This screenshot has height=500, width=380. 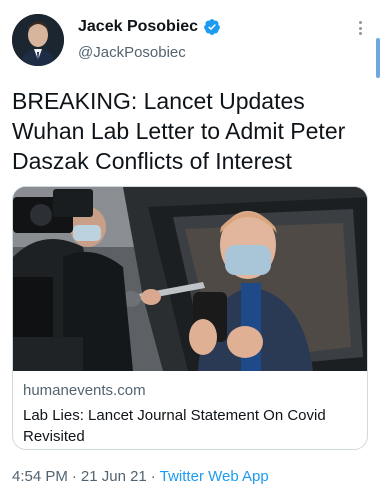 What do you see at coordinates (212, 27) in the screenshot?
I see `verified-badge-icon` at bounding box center [212, 27].